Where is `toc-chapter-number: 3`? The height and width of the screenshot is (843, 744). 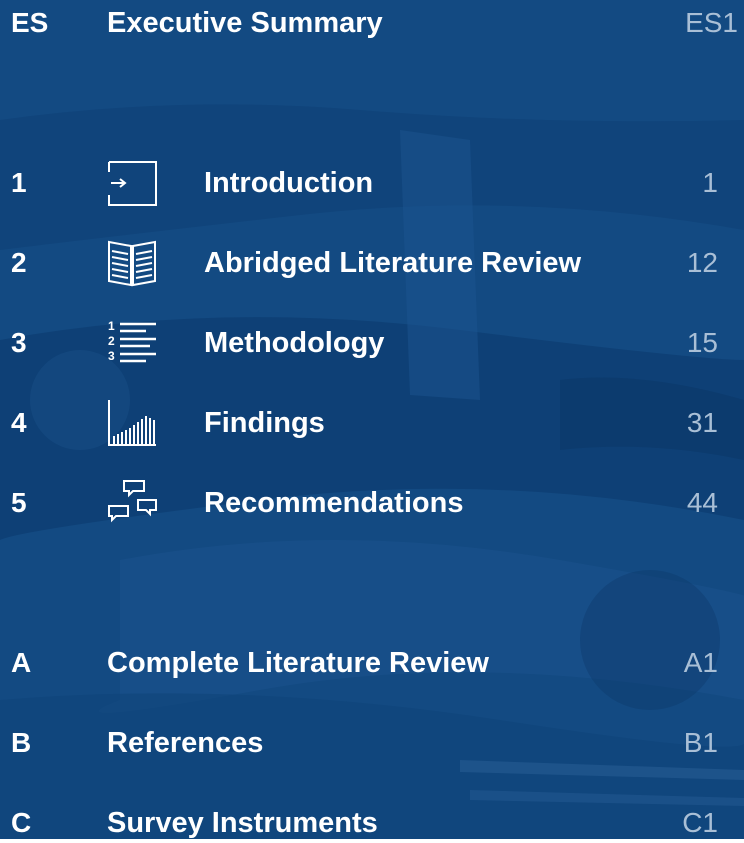 toc-chapter-number: 3 is located at coordinates (19, 342).